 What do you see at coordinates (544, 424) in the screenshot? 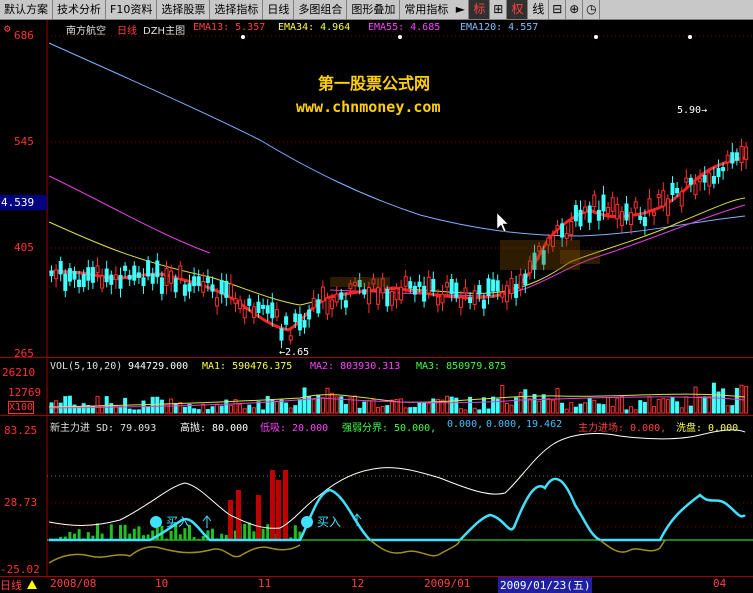
I see `indicator-val-3: 19.462` at bounding box center [544, 424].